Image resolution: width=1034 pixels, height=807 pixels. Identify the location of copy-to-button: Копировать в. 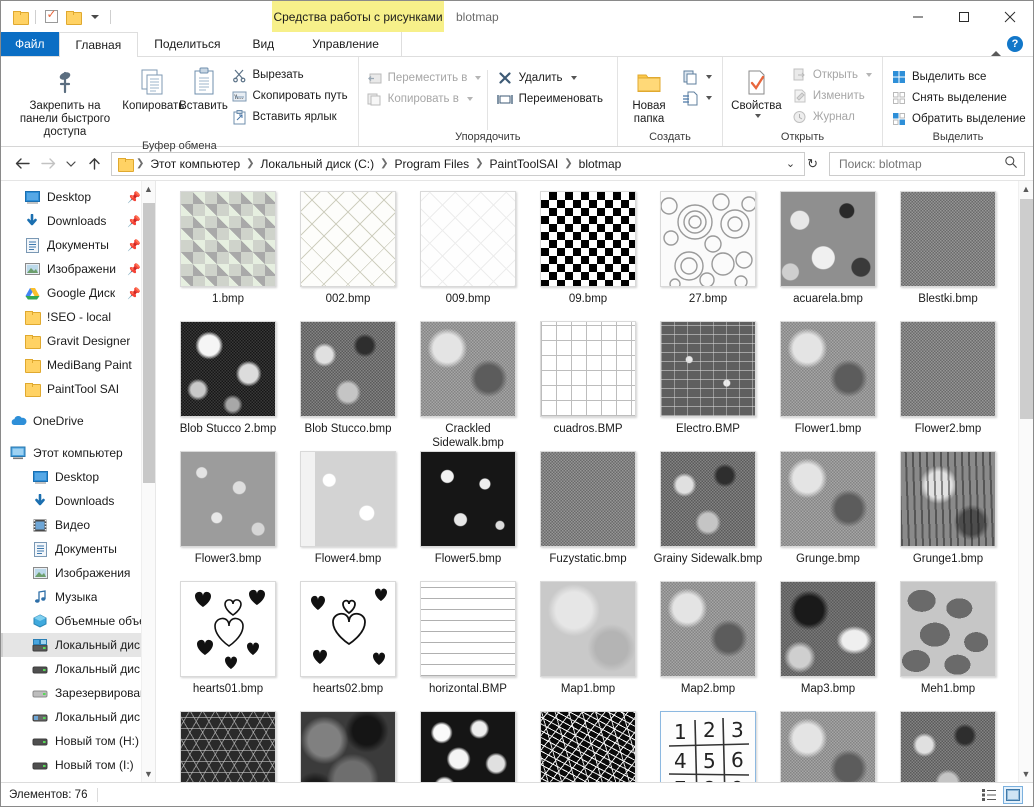
(422, 99).